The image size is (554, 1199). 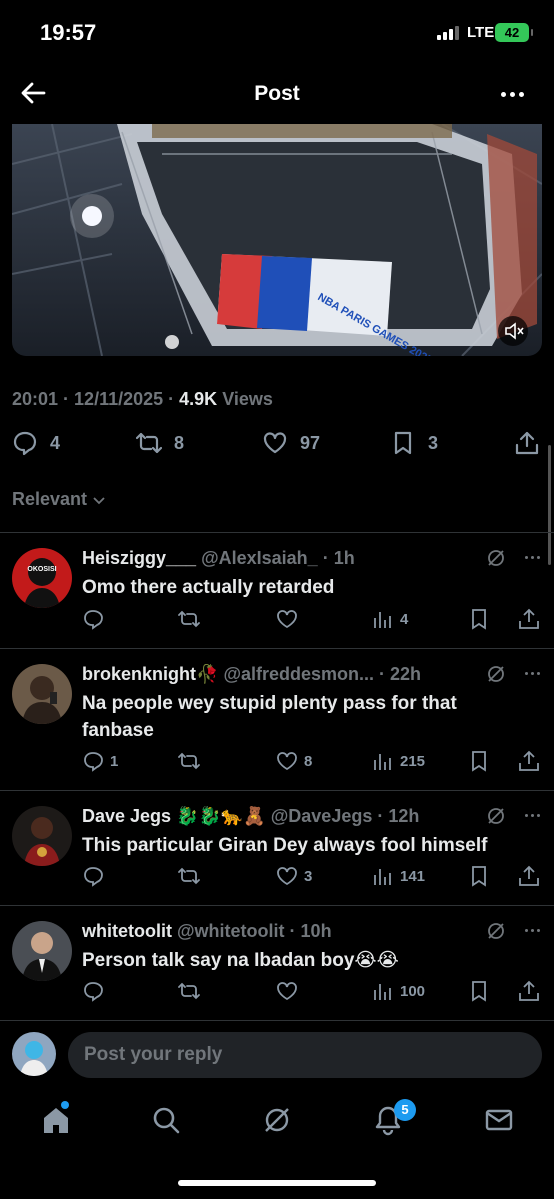 What do you see at coordinates (68, 32) in the screenshot?
I see `status-time: 19:57` at bounding box center [68, 32].